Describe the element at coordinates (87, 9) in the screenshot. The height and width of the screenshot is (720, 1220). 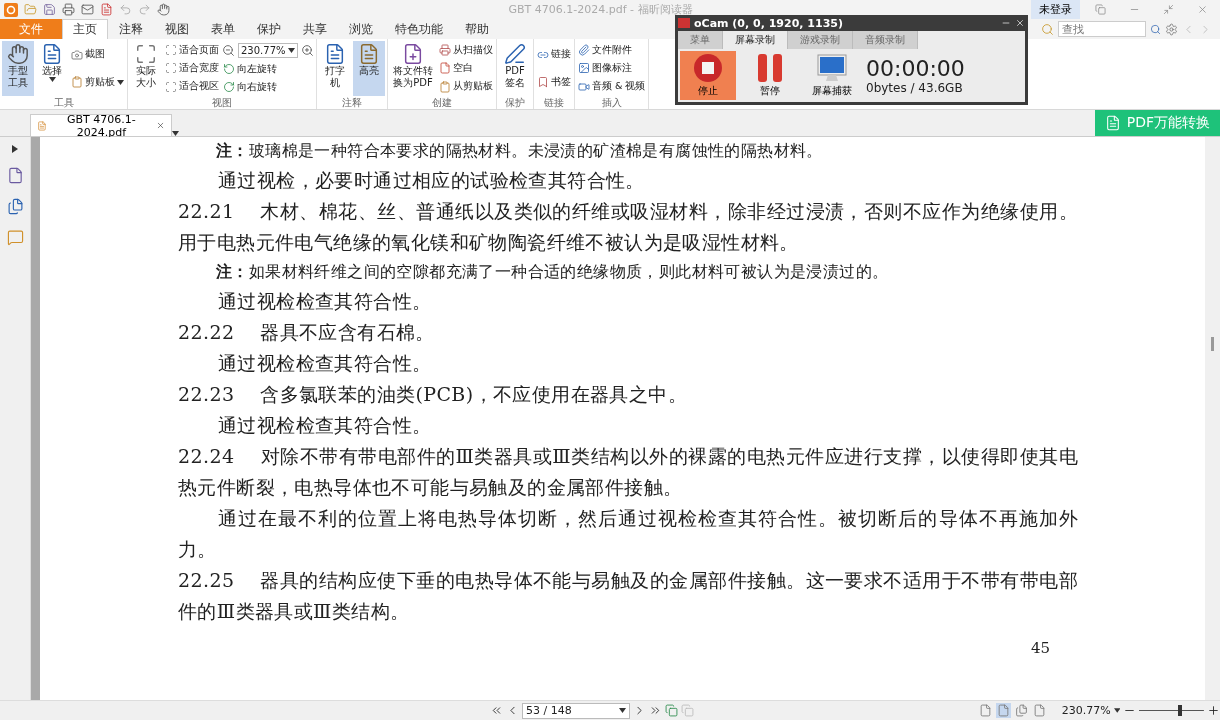
I see `mail-icon` at that location.